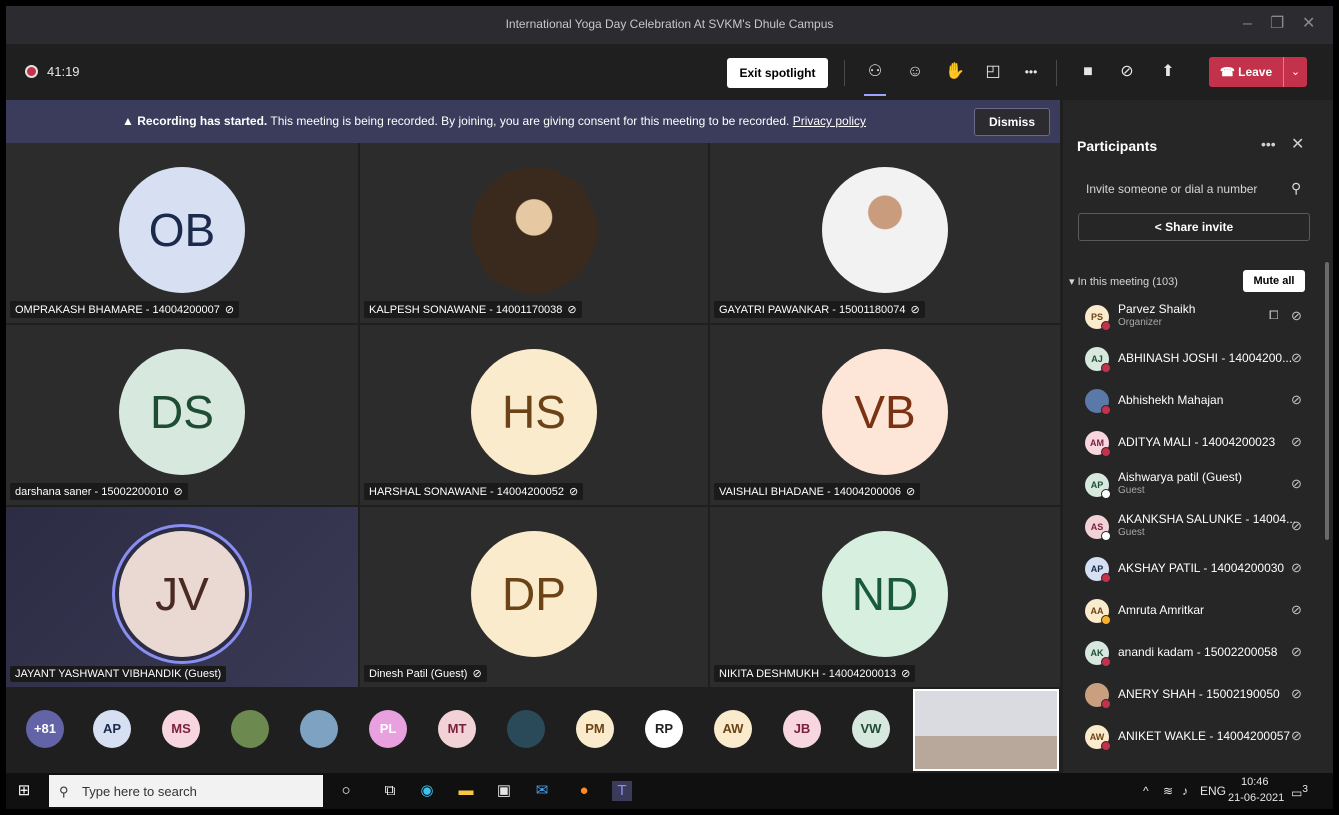 The width and height of the screenshot is (1339, 815). I want to click on more-options-icon: •••, so click(1268, 144).